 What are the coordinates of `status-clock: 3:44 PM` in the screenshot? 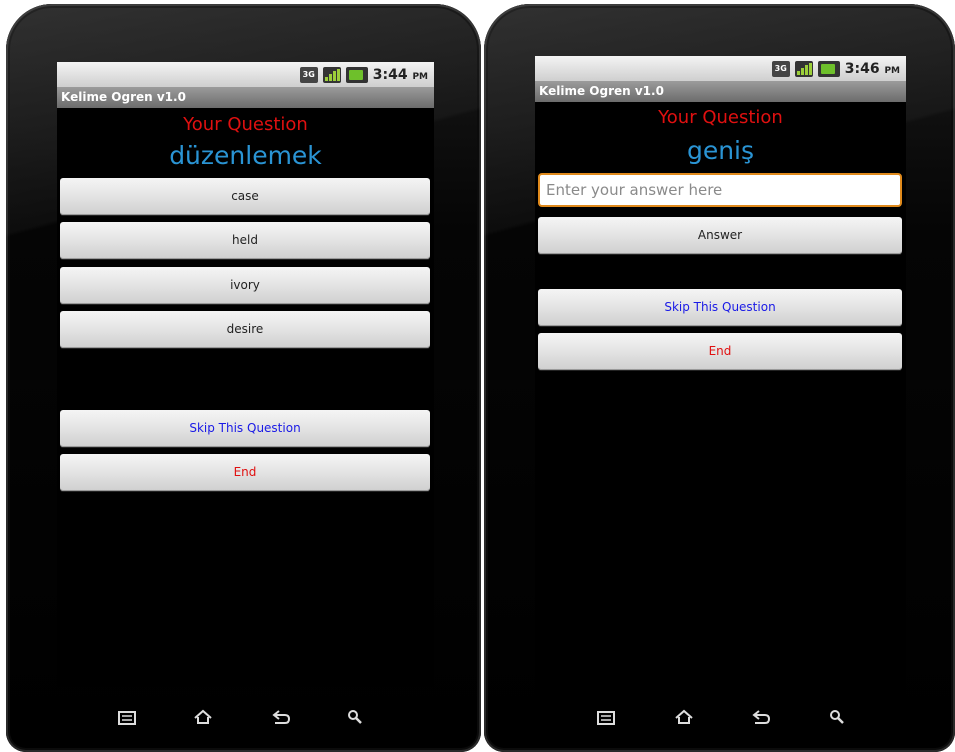 It's located at (400, 74).